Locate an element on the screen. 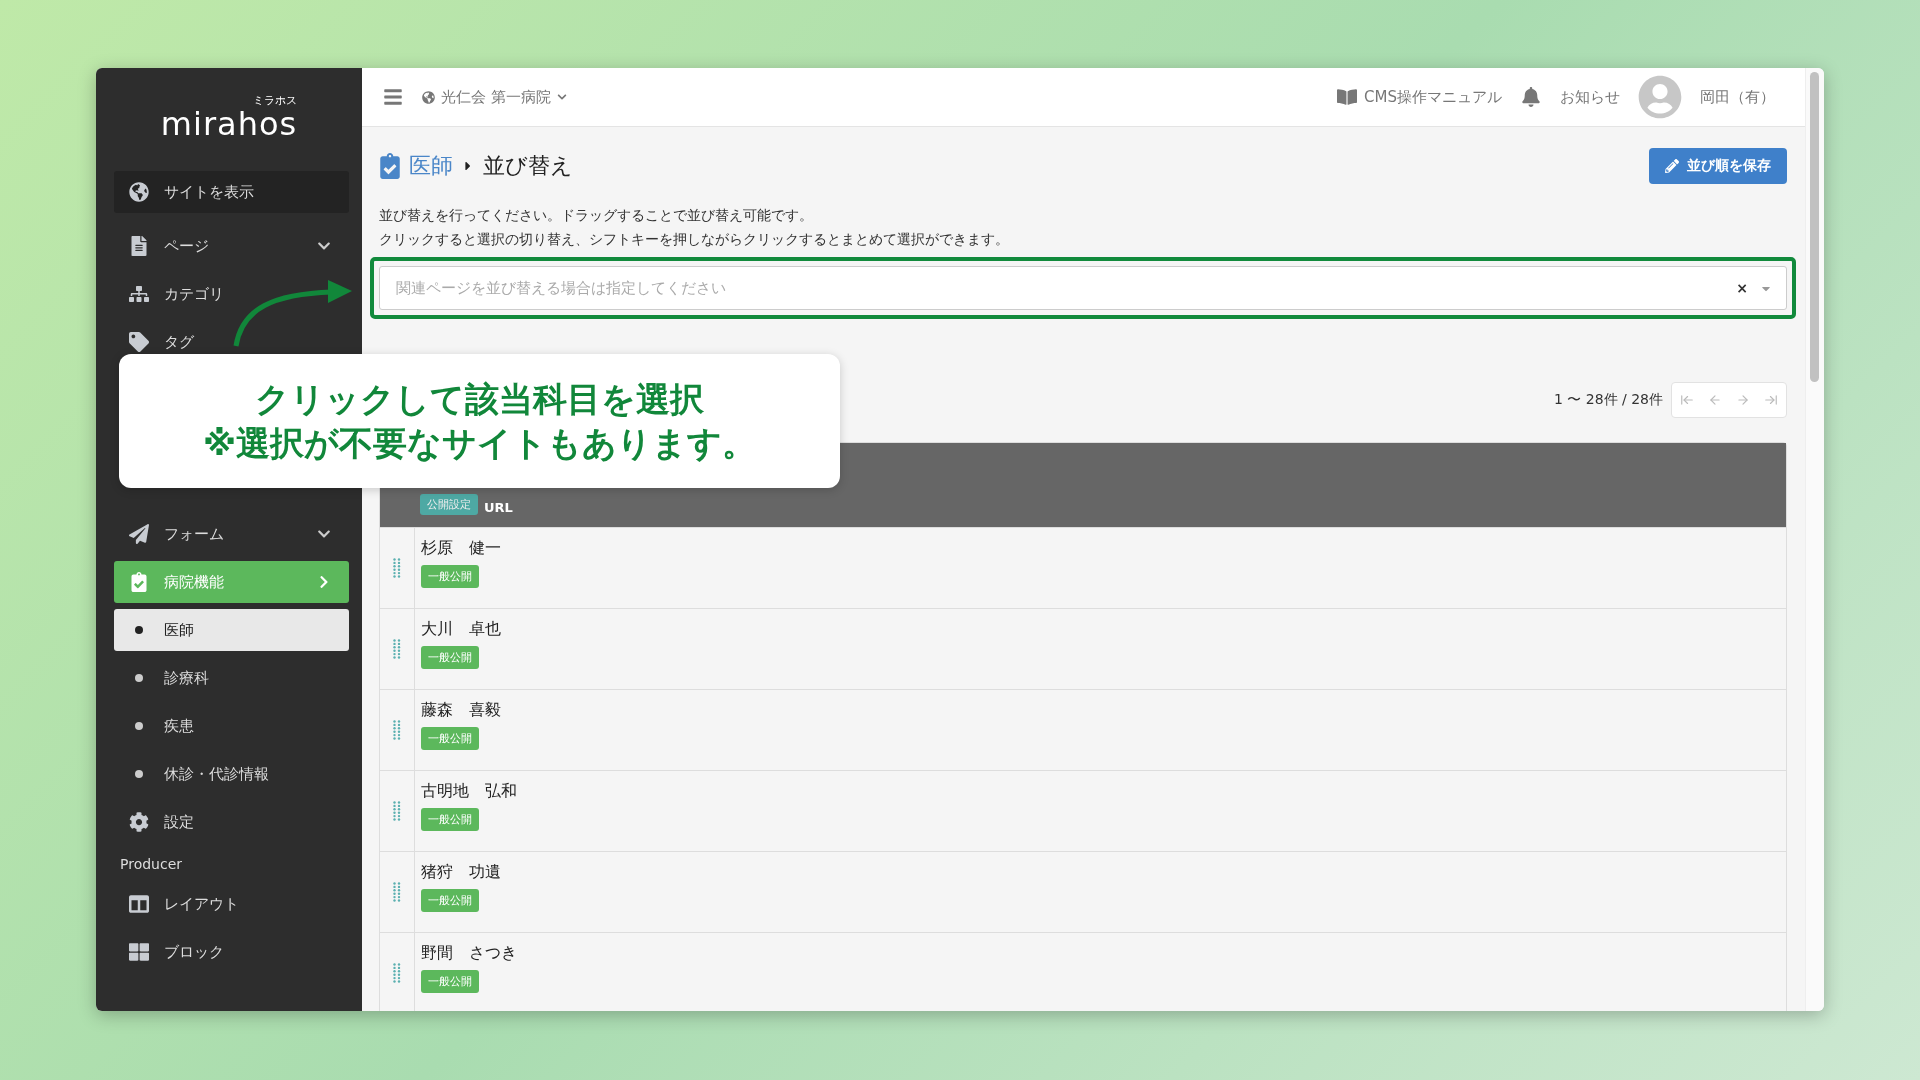  logo-ruby: ミラホス is located at coordinates (275, 101).